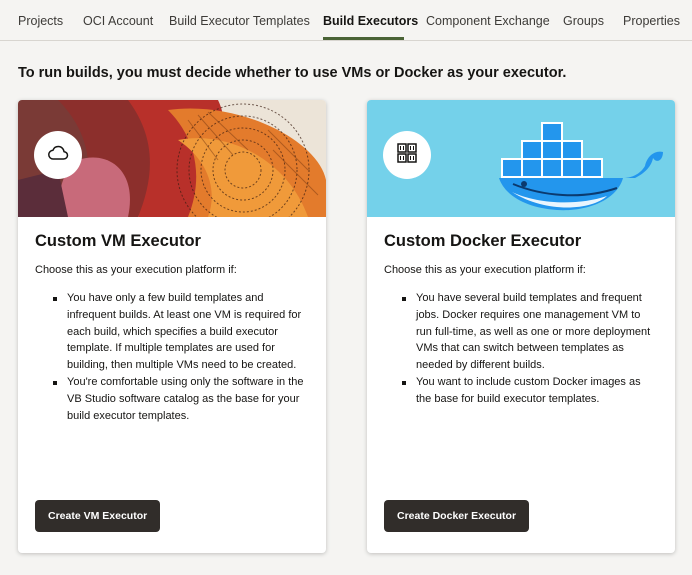 The height and width of the screenshot is (575, 692). Describe the element at coordinates (457, 516) in the screenshot. I see `create-docker-executor-button: Create Docker Executor` at that location.